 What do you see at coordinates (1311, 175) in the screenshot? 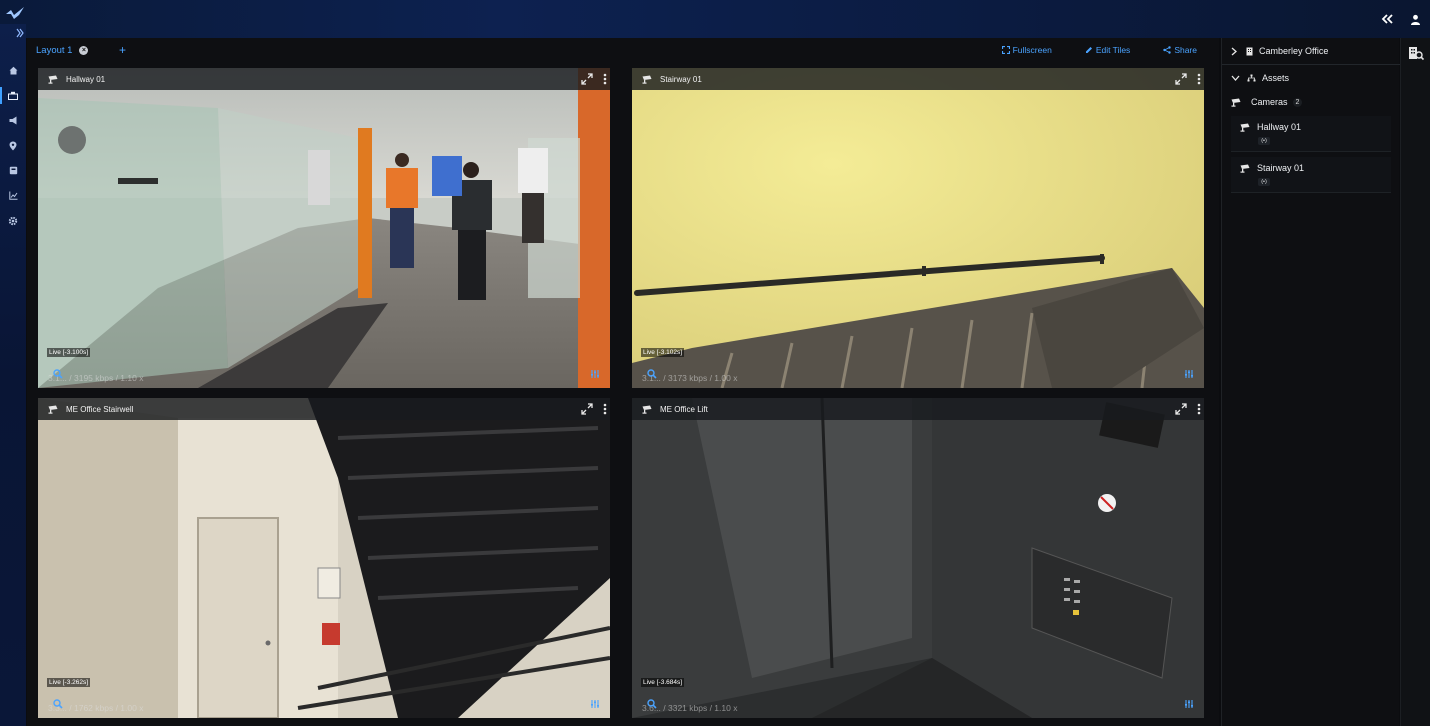
I see `camera-list-item-stairway-01: Stairway 01 (•)` at bounding box center [1311, 175].